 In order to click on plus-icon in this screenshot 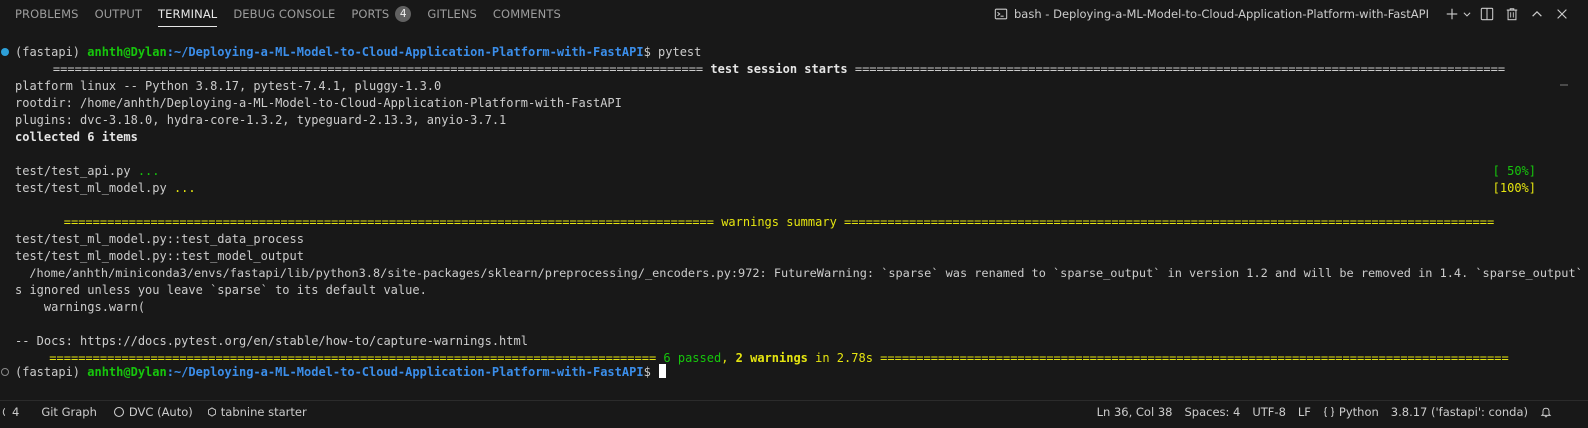, I will do `click(1452, 14)`.